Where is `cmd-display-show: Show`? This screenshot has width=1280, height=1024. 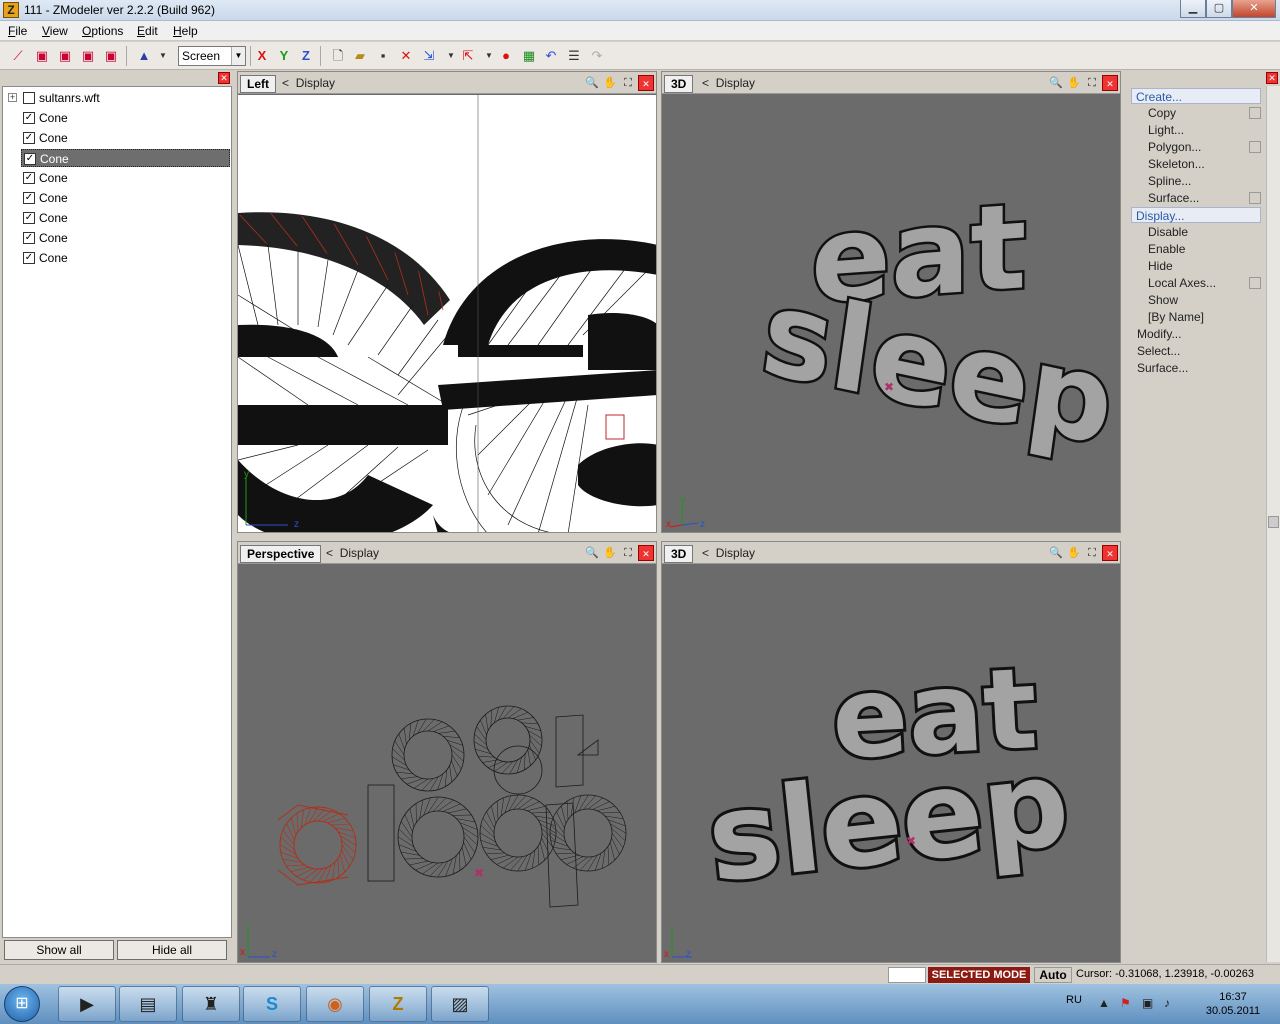 cmd-display-show: Show is located at coordinates (1196, 300).